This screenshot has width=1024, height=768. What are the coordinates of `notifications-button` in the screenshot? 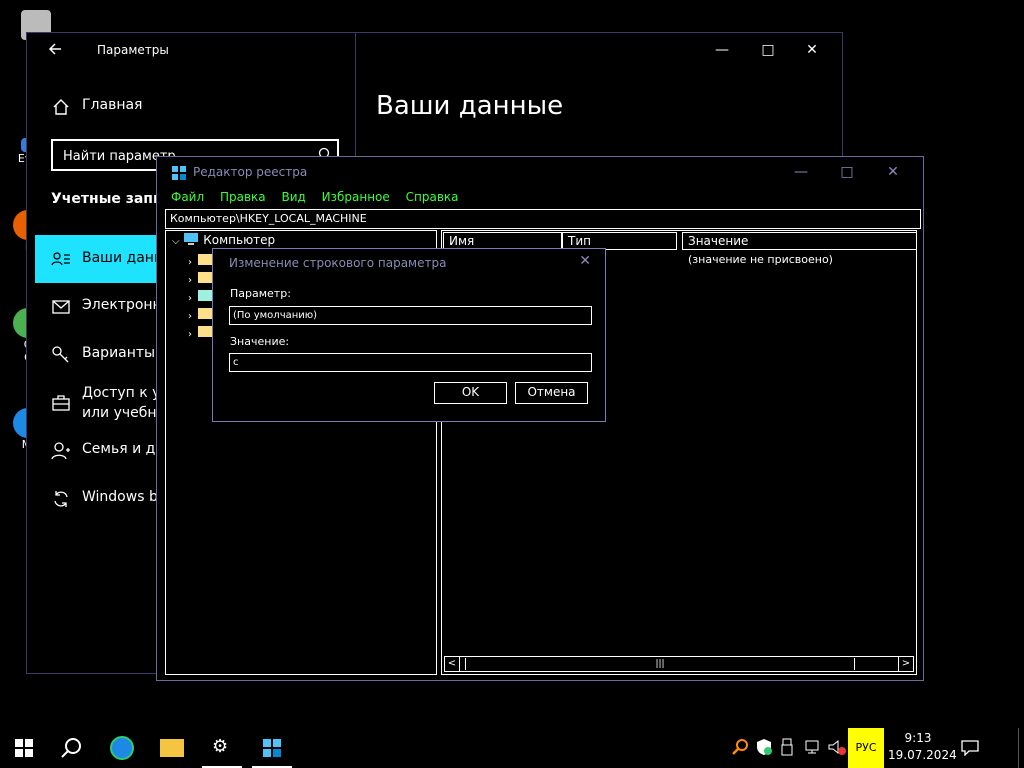 It's located at (970, 748).